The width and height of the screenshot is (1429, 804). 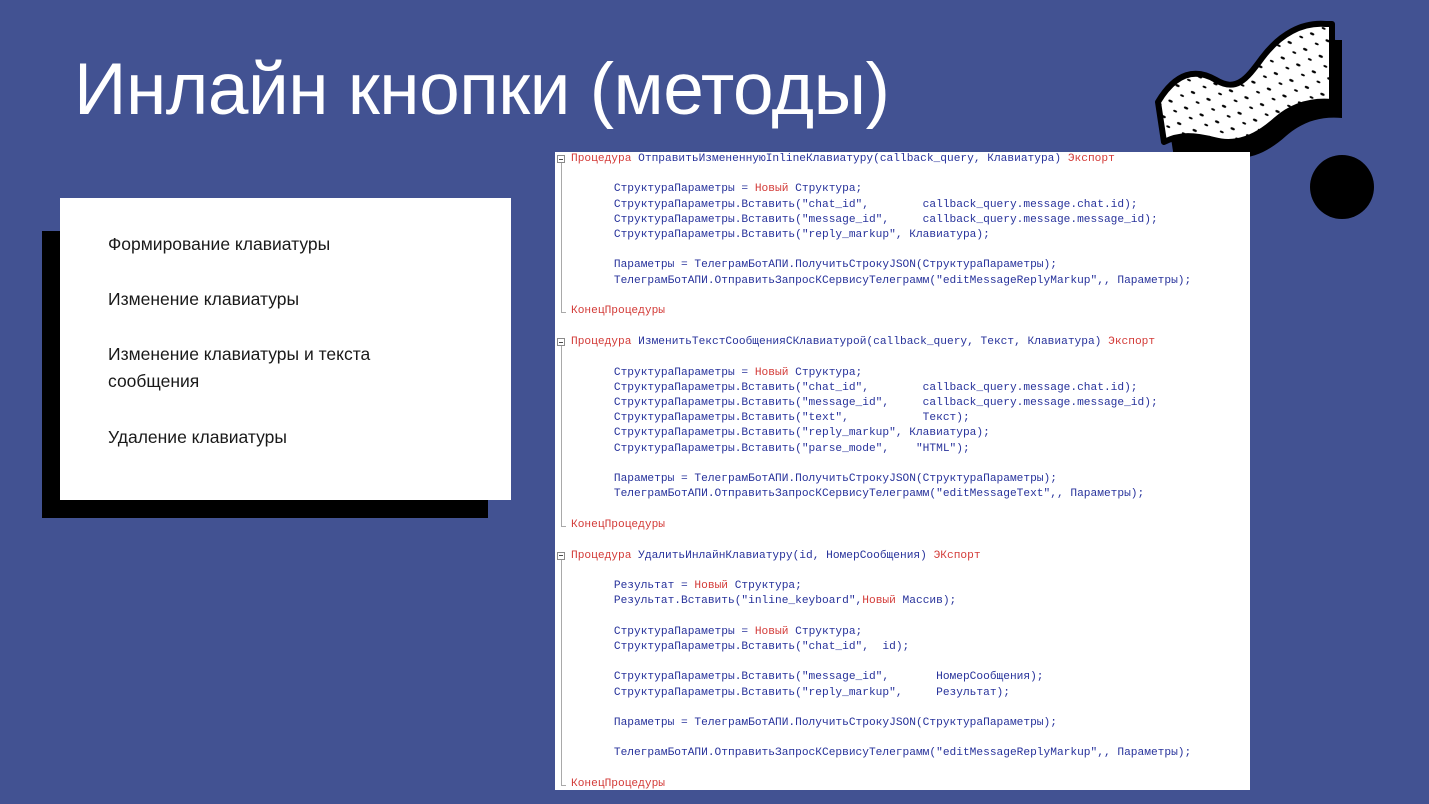 I want to click on code-line: Результат = Новый Структура;, so click(x=694, y=586).